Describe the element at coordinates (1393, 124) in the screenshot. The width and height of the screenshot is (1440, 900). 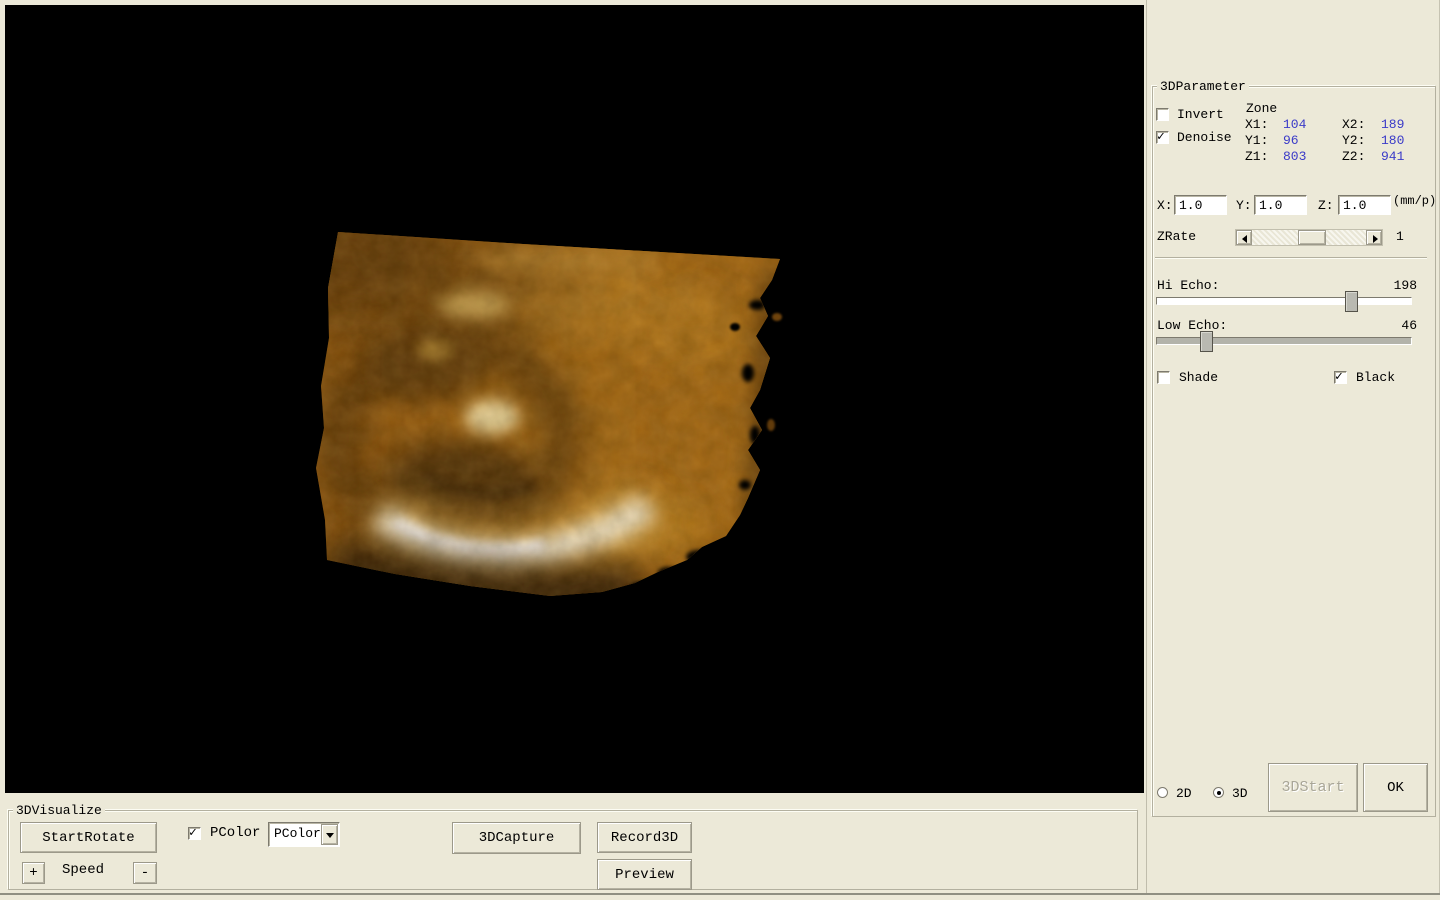
I see `zone-x2-value: 189` at that location.